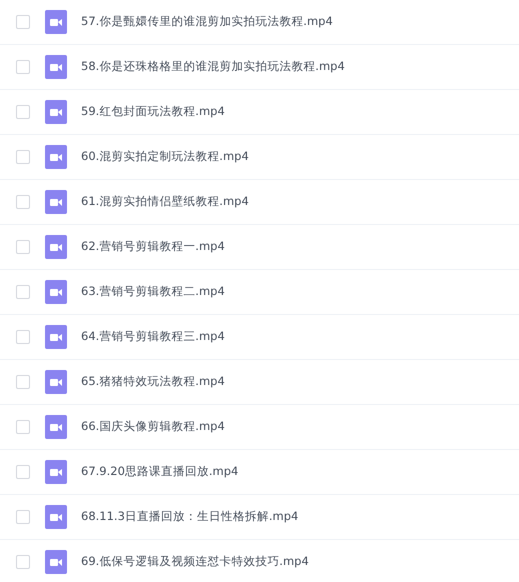 This screenshot has width=519, height=582. I want to click on file-name: 67.9.20思路课直播回放.mp4, so click(159, 472).